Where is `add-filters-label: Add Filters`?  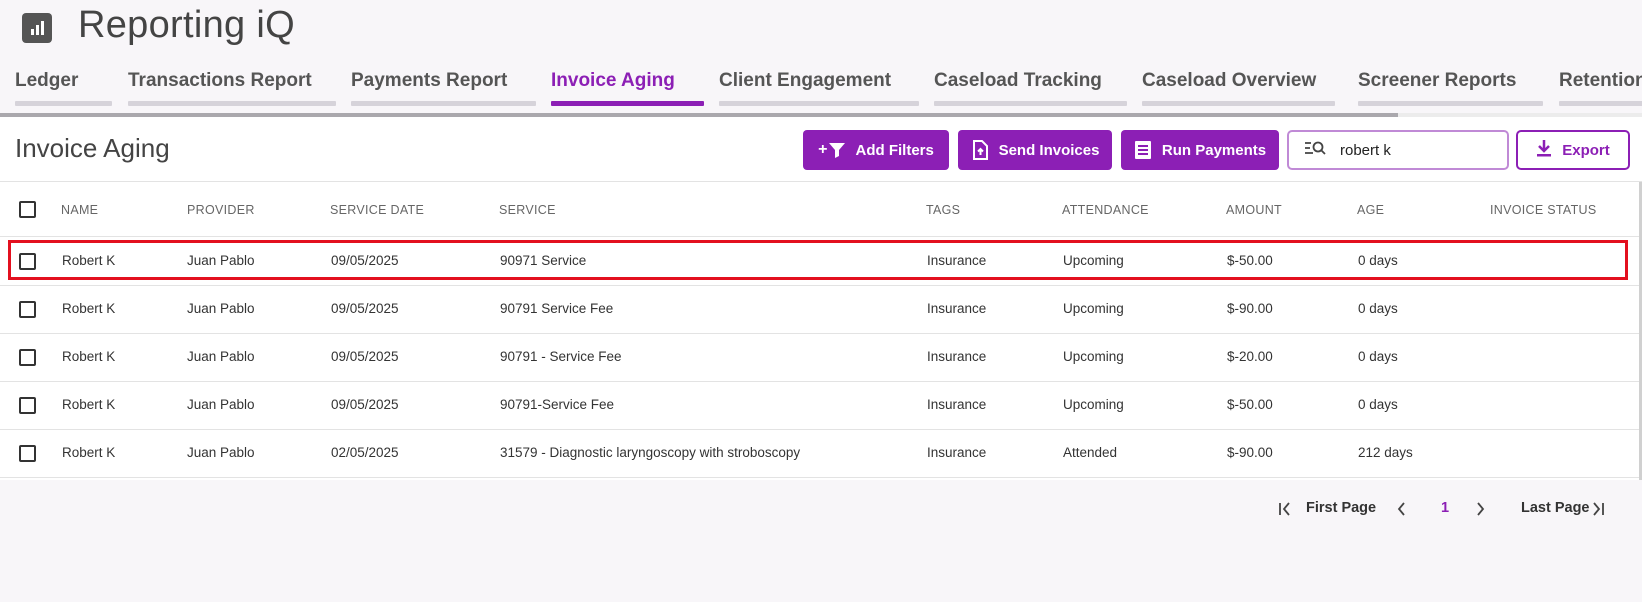 add-filters-label: Add Filters is located at coordinates (894, 150).